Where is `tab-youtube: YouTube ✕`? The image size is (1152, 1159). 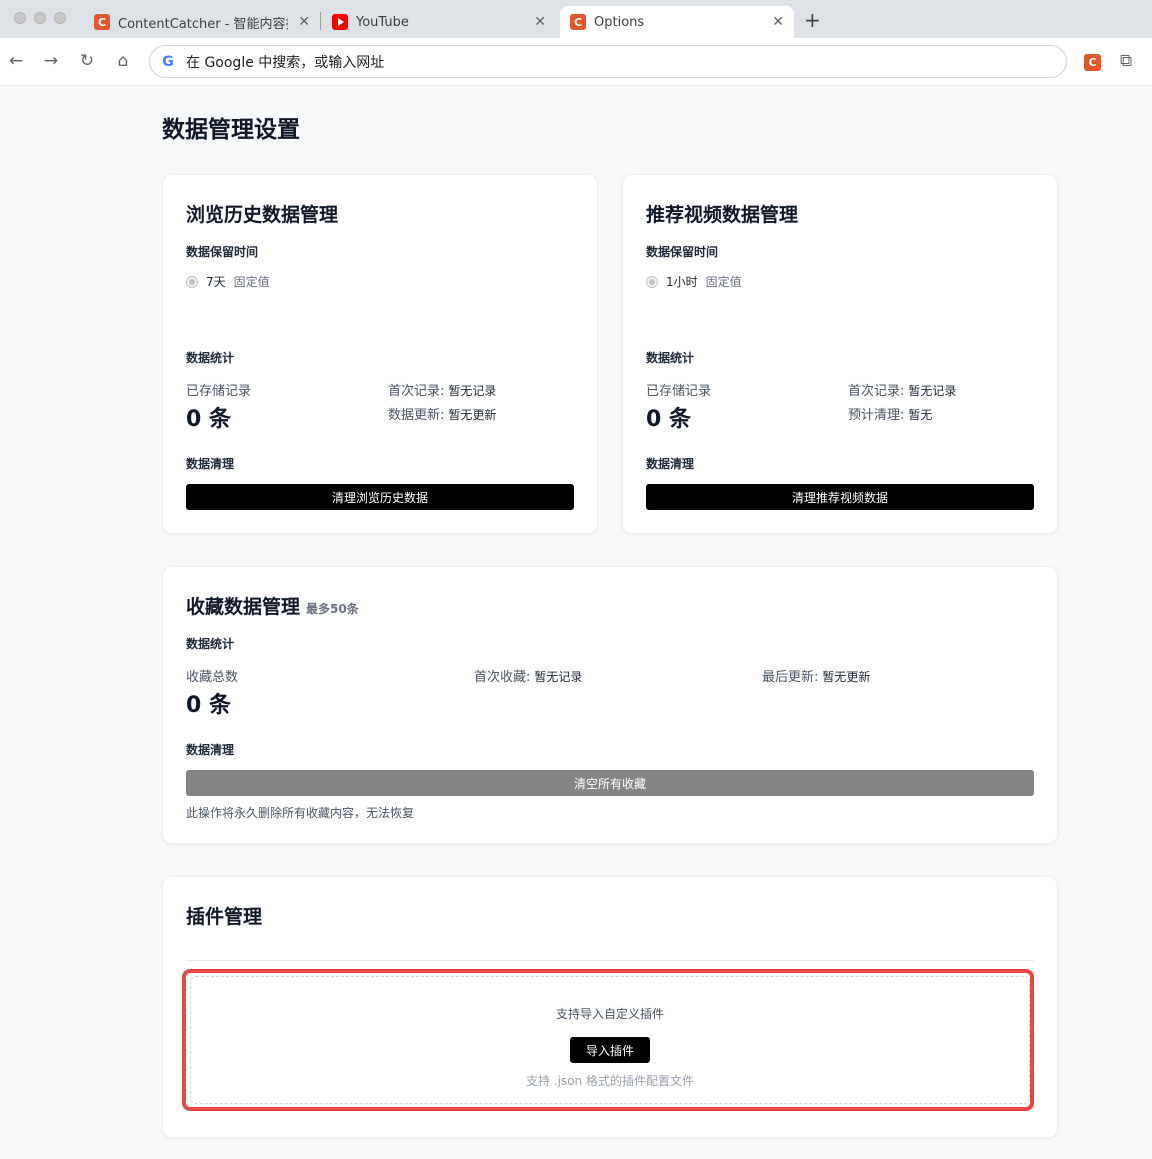 tab-youtube: YouTube ✕ is located at coordinates (439, 22).